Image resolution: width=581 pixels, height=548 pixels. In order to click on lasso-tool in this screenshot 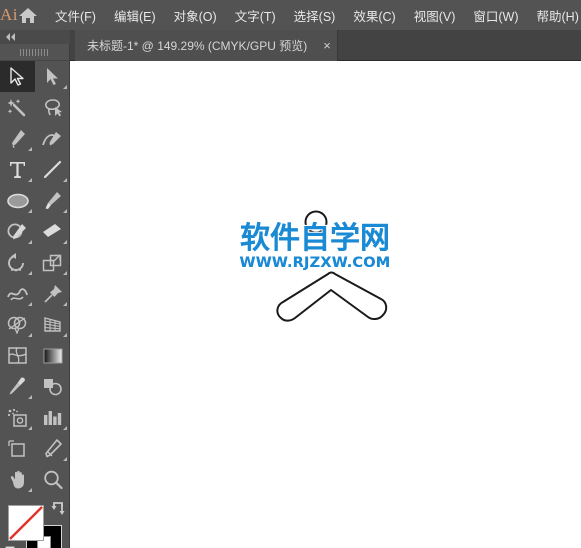, I will do `click(52, 107)`.